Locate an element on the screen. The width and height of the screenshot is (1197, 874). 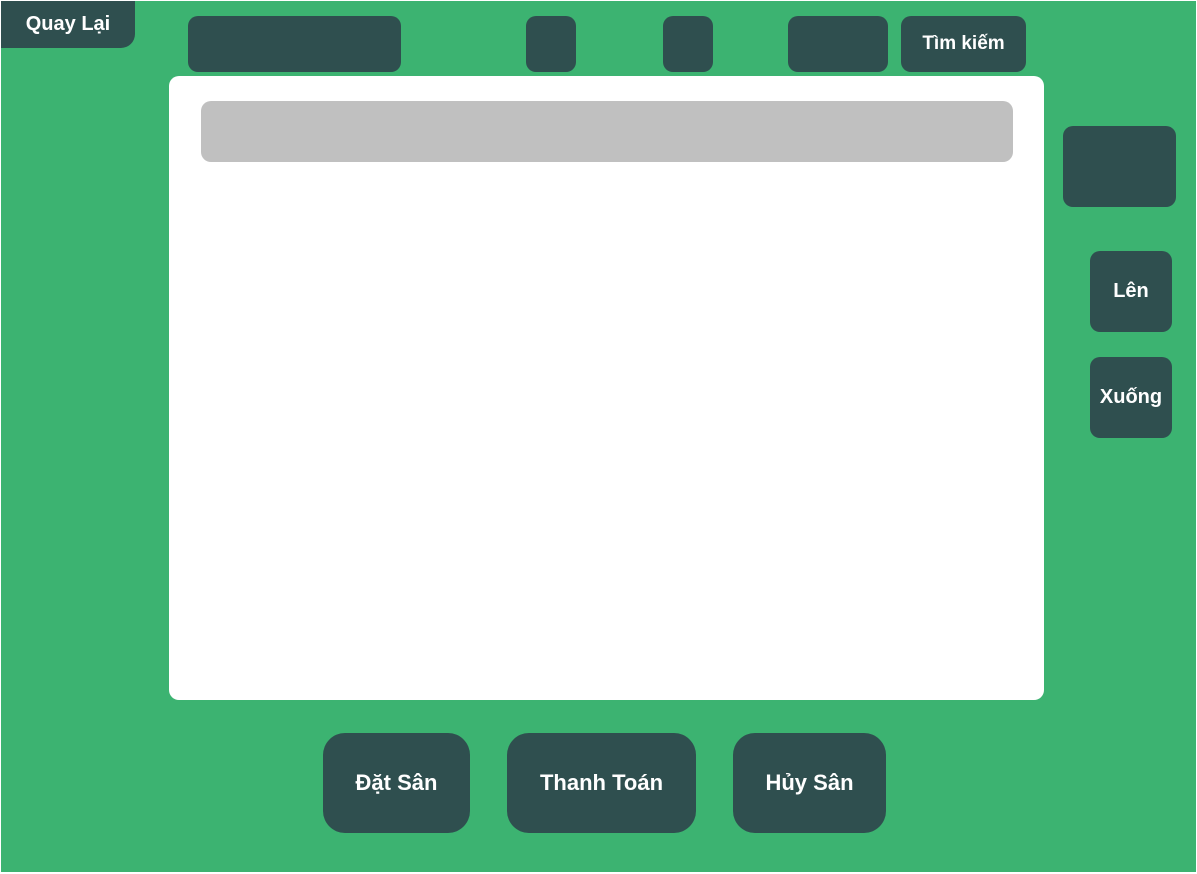
back-button: Quay Lại is located at coordinates (68, 24).